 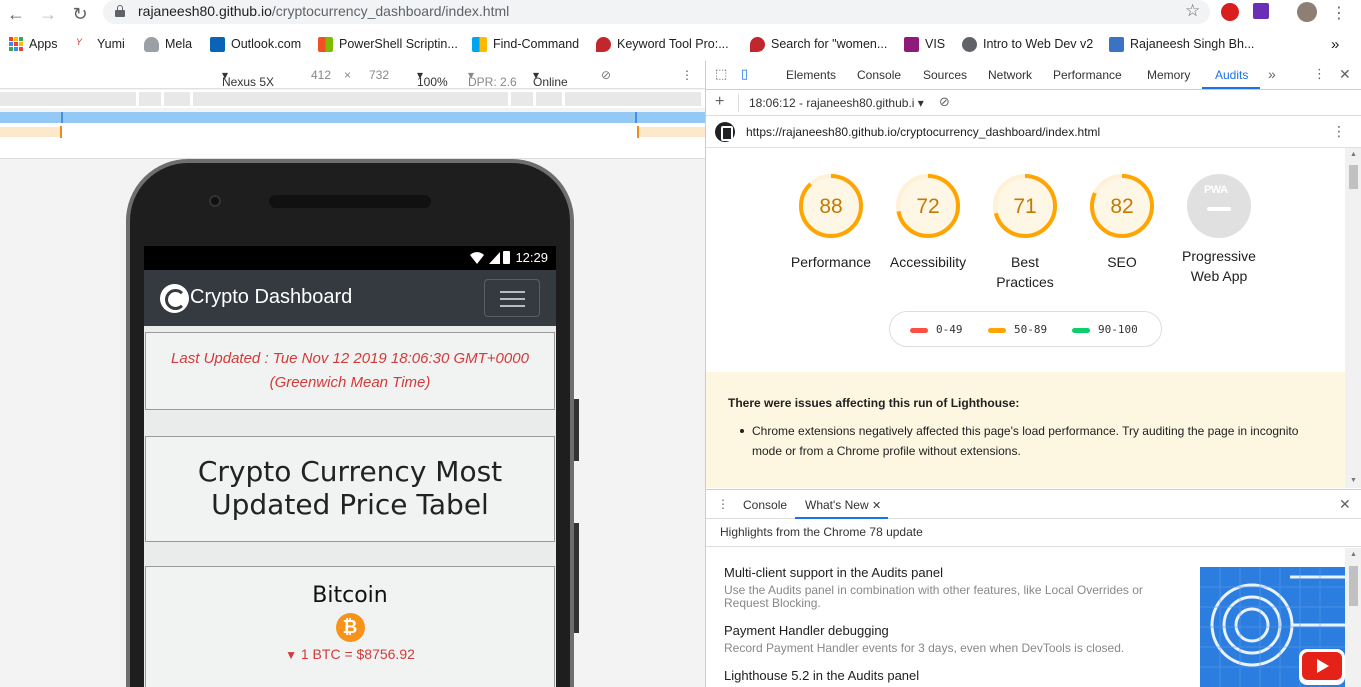 I want to click on gauge-seo: 82 SEO, so click(x=1122, y=222).